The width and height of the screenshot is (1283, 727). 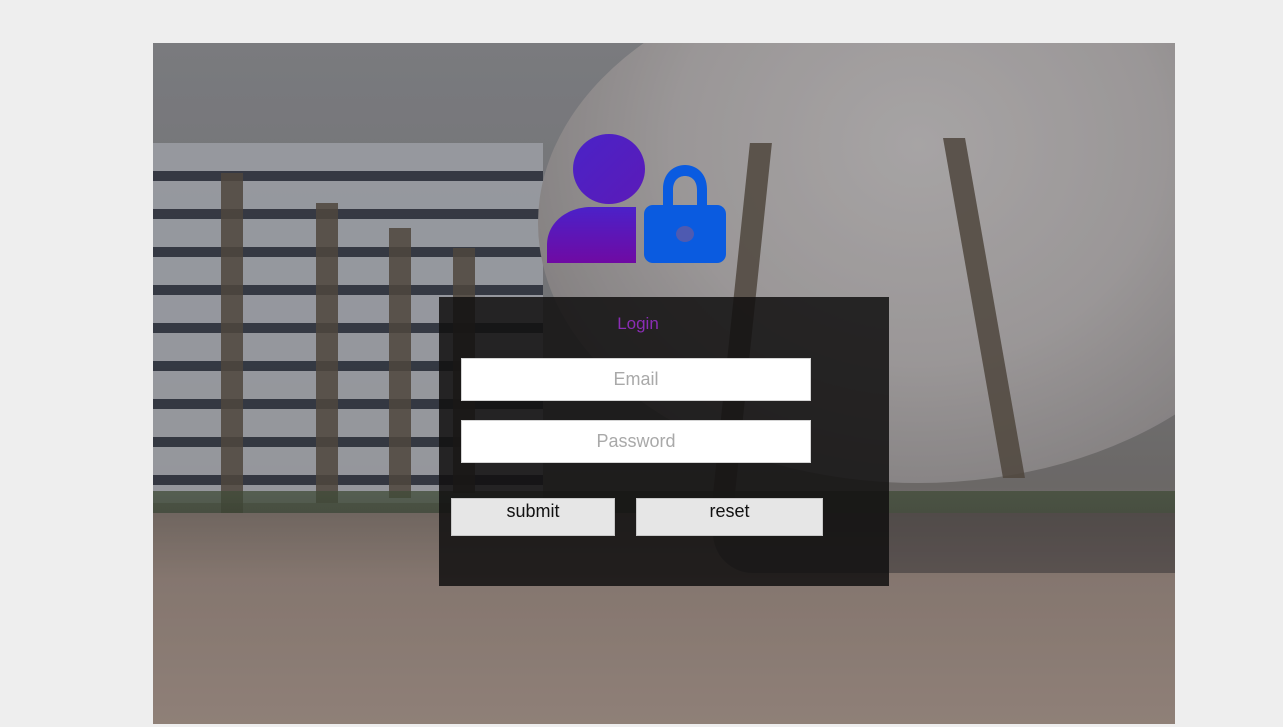 I want to click on login-title: Login, so click(x=638, y=323).